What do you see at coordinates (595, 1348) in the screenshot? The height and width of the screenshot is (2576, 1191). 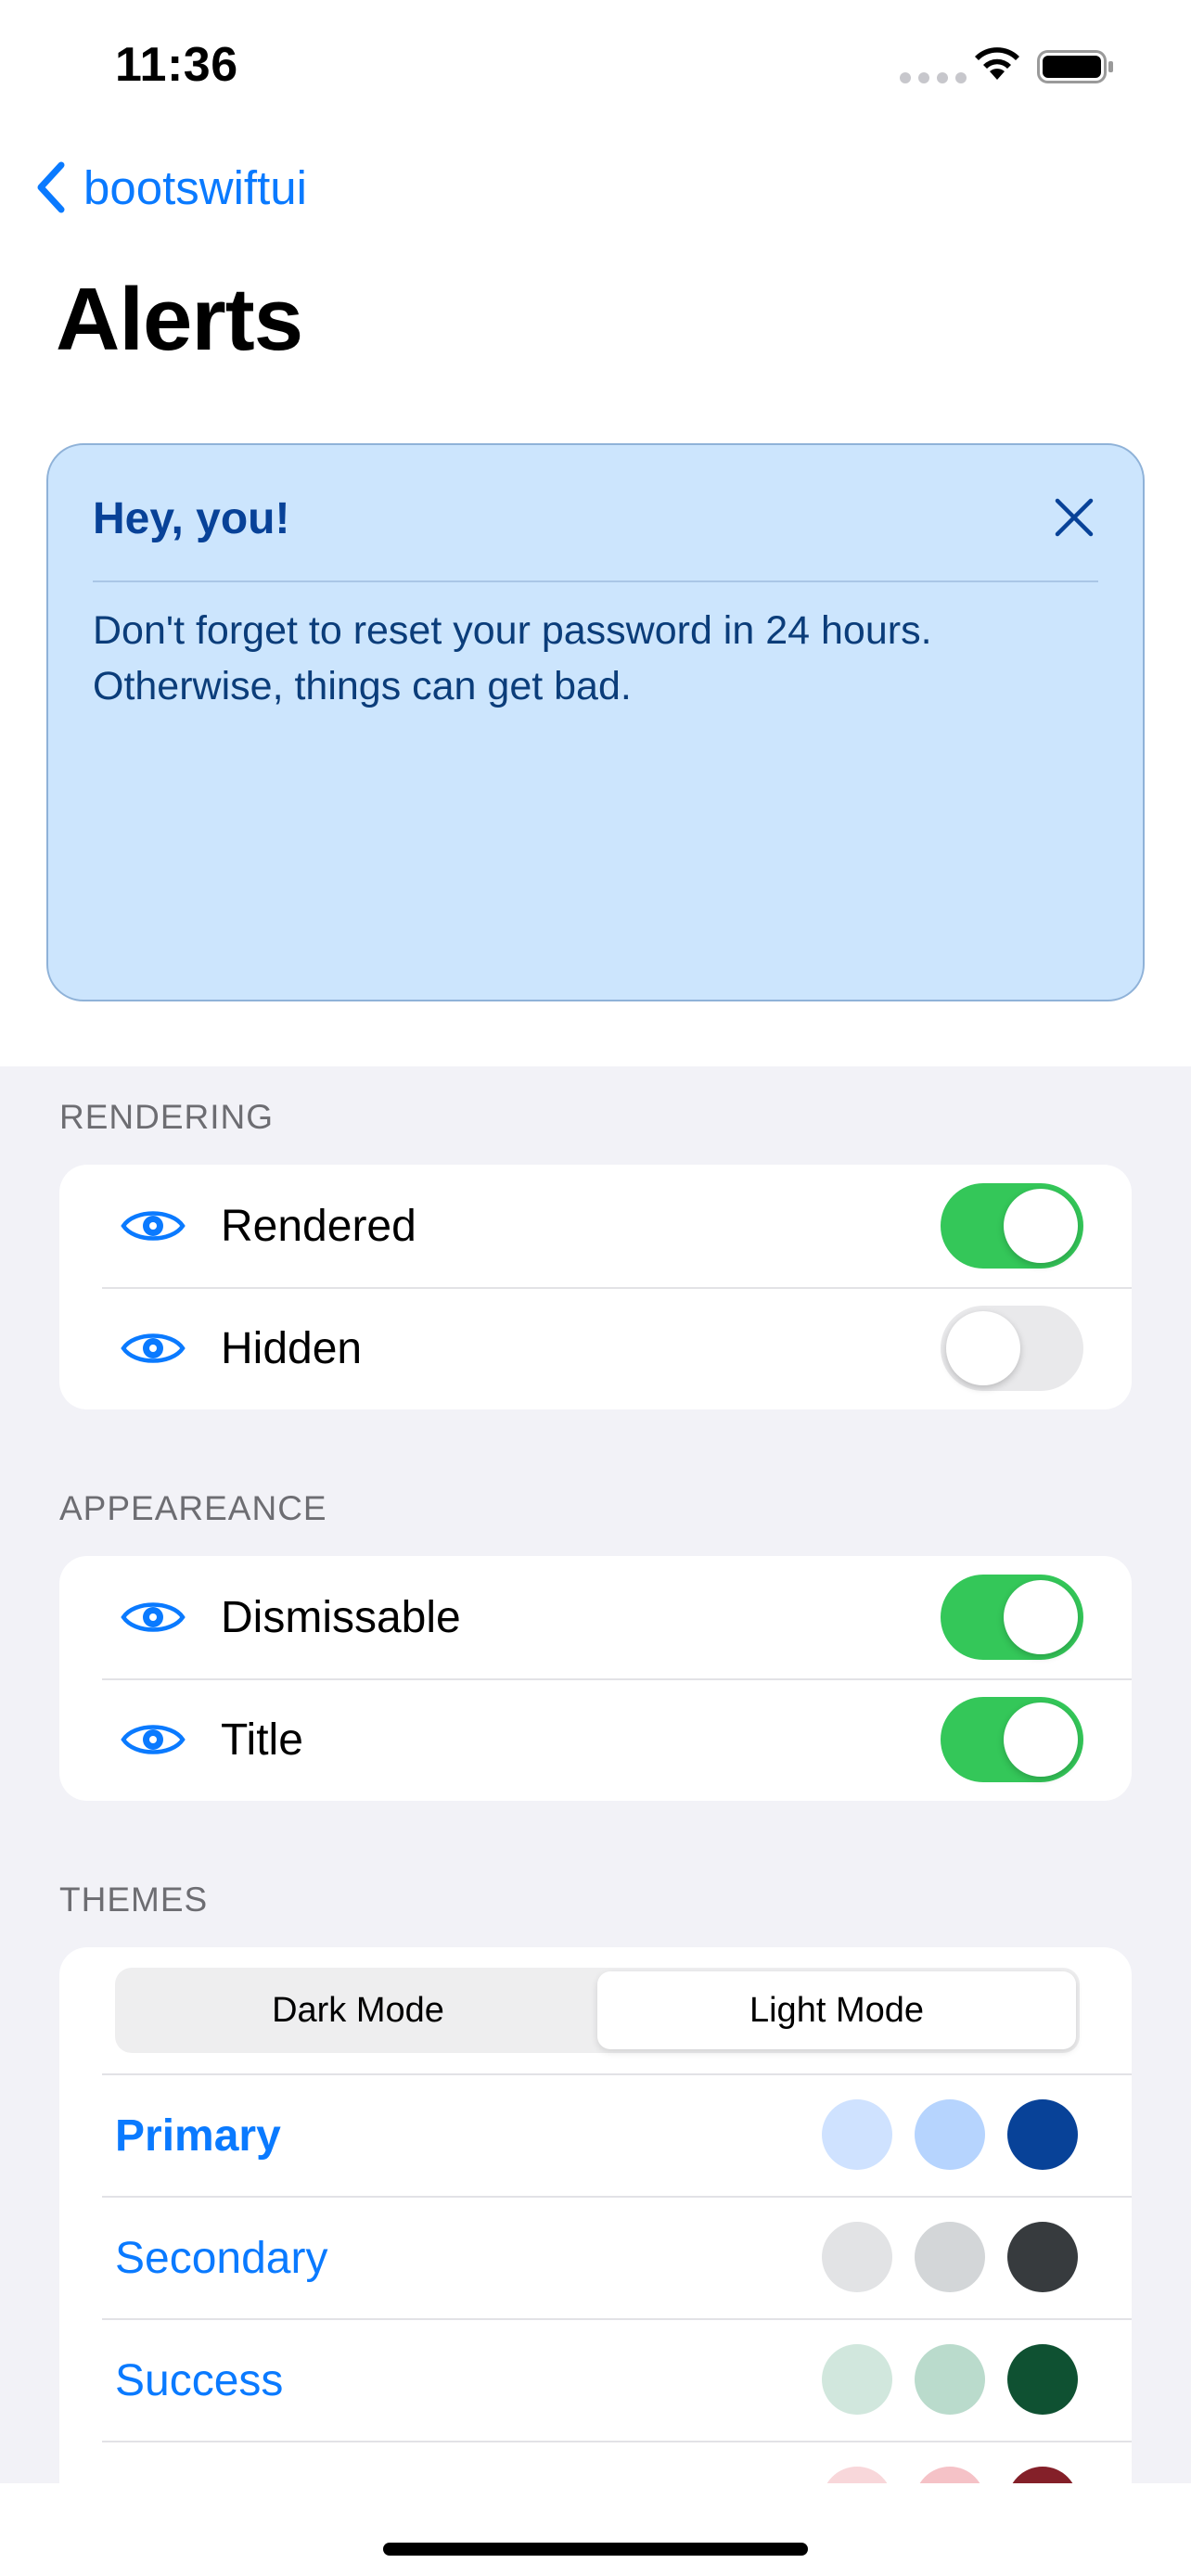 I see `list-item-hidden: Hidden` at bounding box center [595, 1348].